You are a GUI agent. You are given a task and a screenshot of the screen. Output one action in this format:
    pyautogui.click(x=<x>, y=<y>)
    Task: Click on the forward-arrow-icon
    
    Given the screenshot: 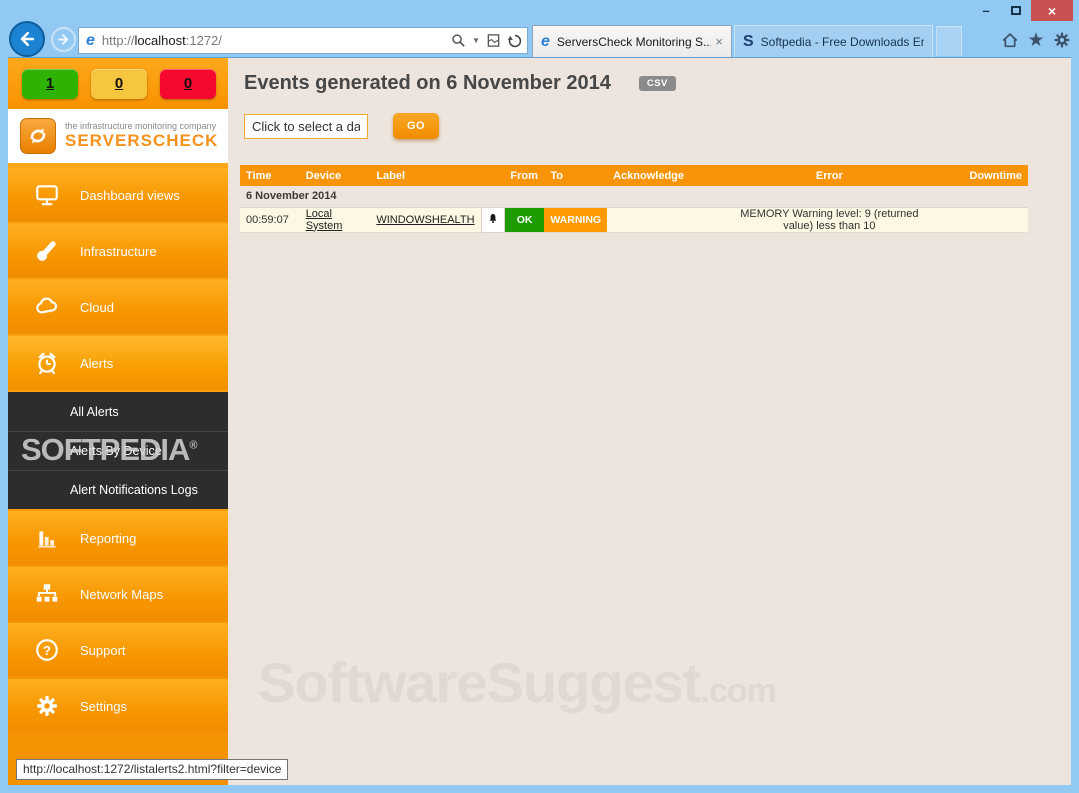 What is the action you would take?
    pyautogui.click(x=63, y=39)
    